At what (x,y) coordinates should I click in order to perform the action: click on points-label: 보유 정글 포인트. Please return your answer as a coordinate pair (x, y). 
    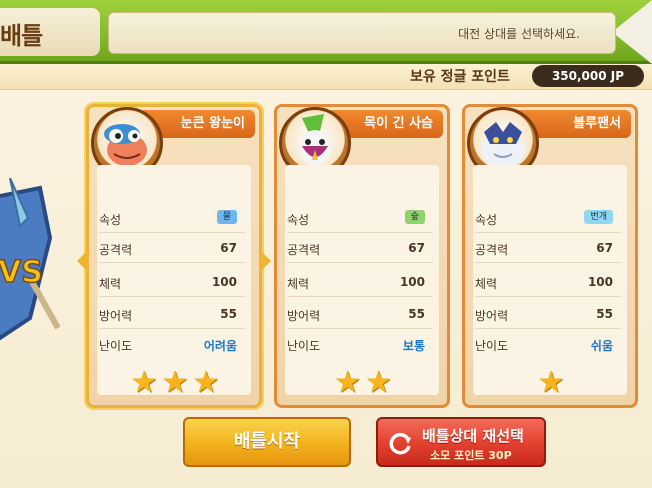
    Looking at the image, I should click on (460, 77).